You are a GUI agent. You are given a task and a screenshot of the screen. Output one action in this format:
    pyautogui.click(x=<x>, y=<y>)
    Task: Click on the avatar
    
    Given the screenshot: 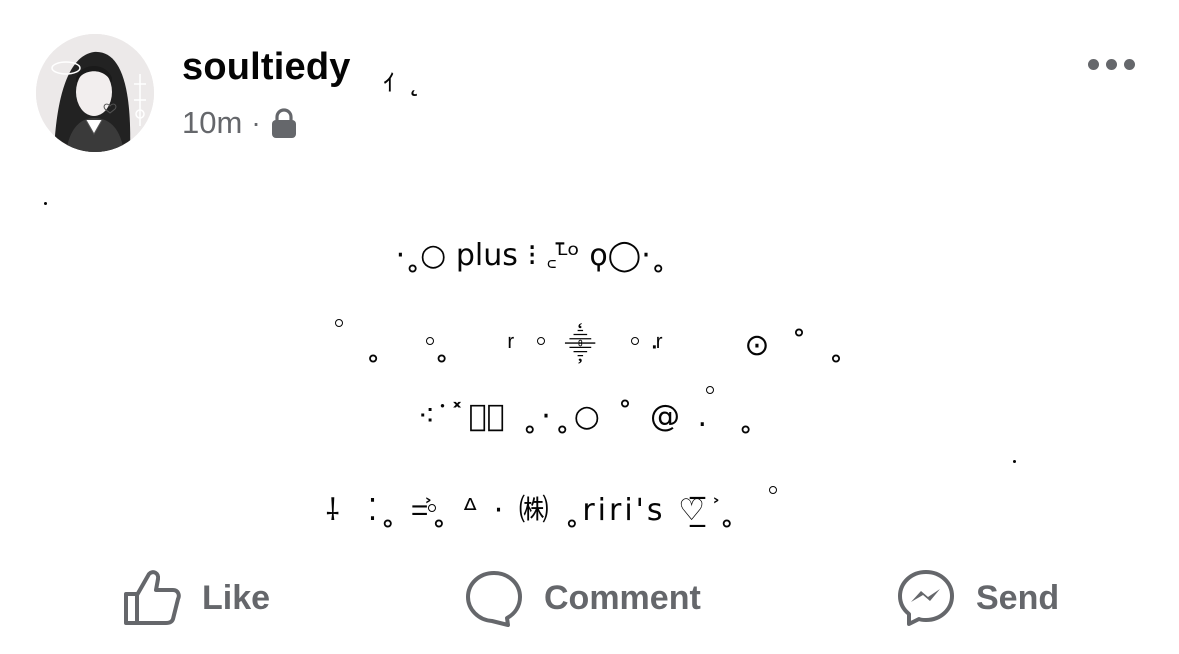 What is the action you would take?
    pyautogui.click(x=95, y=93)
    